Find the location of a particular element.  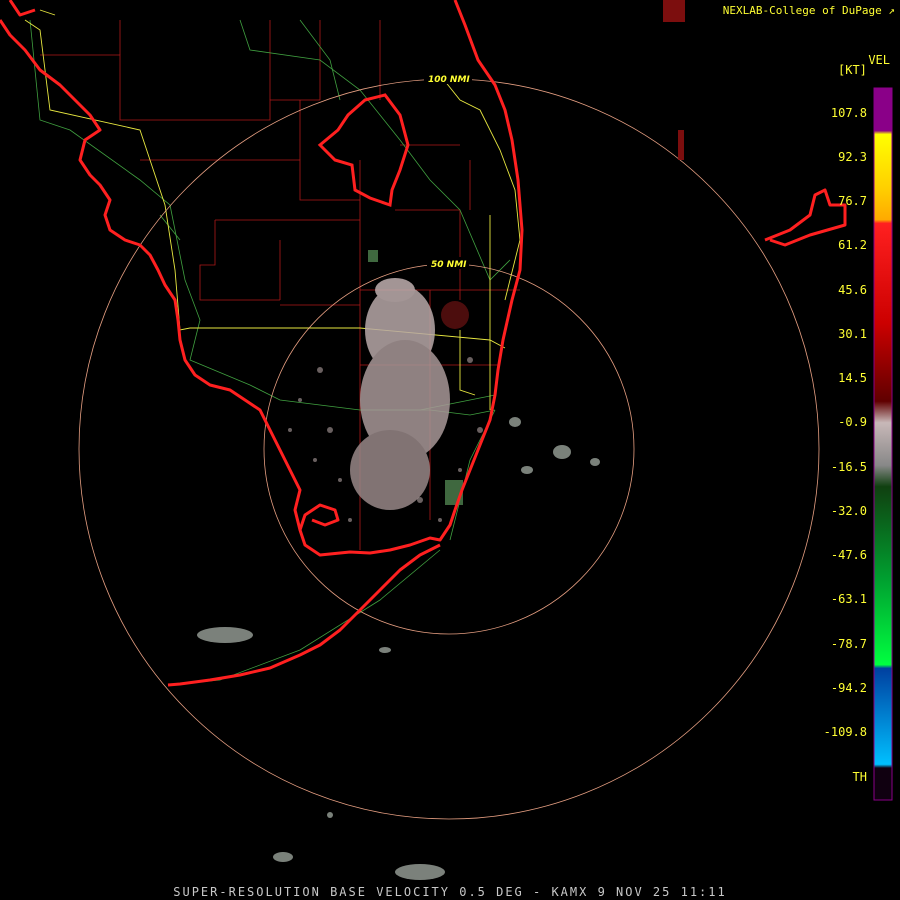

credit-label: NEXLAB-College of DuPage is located at coordinates (802, 10).